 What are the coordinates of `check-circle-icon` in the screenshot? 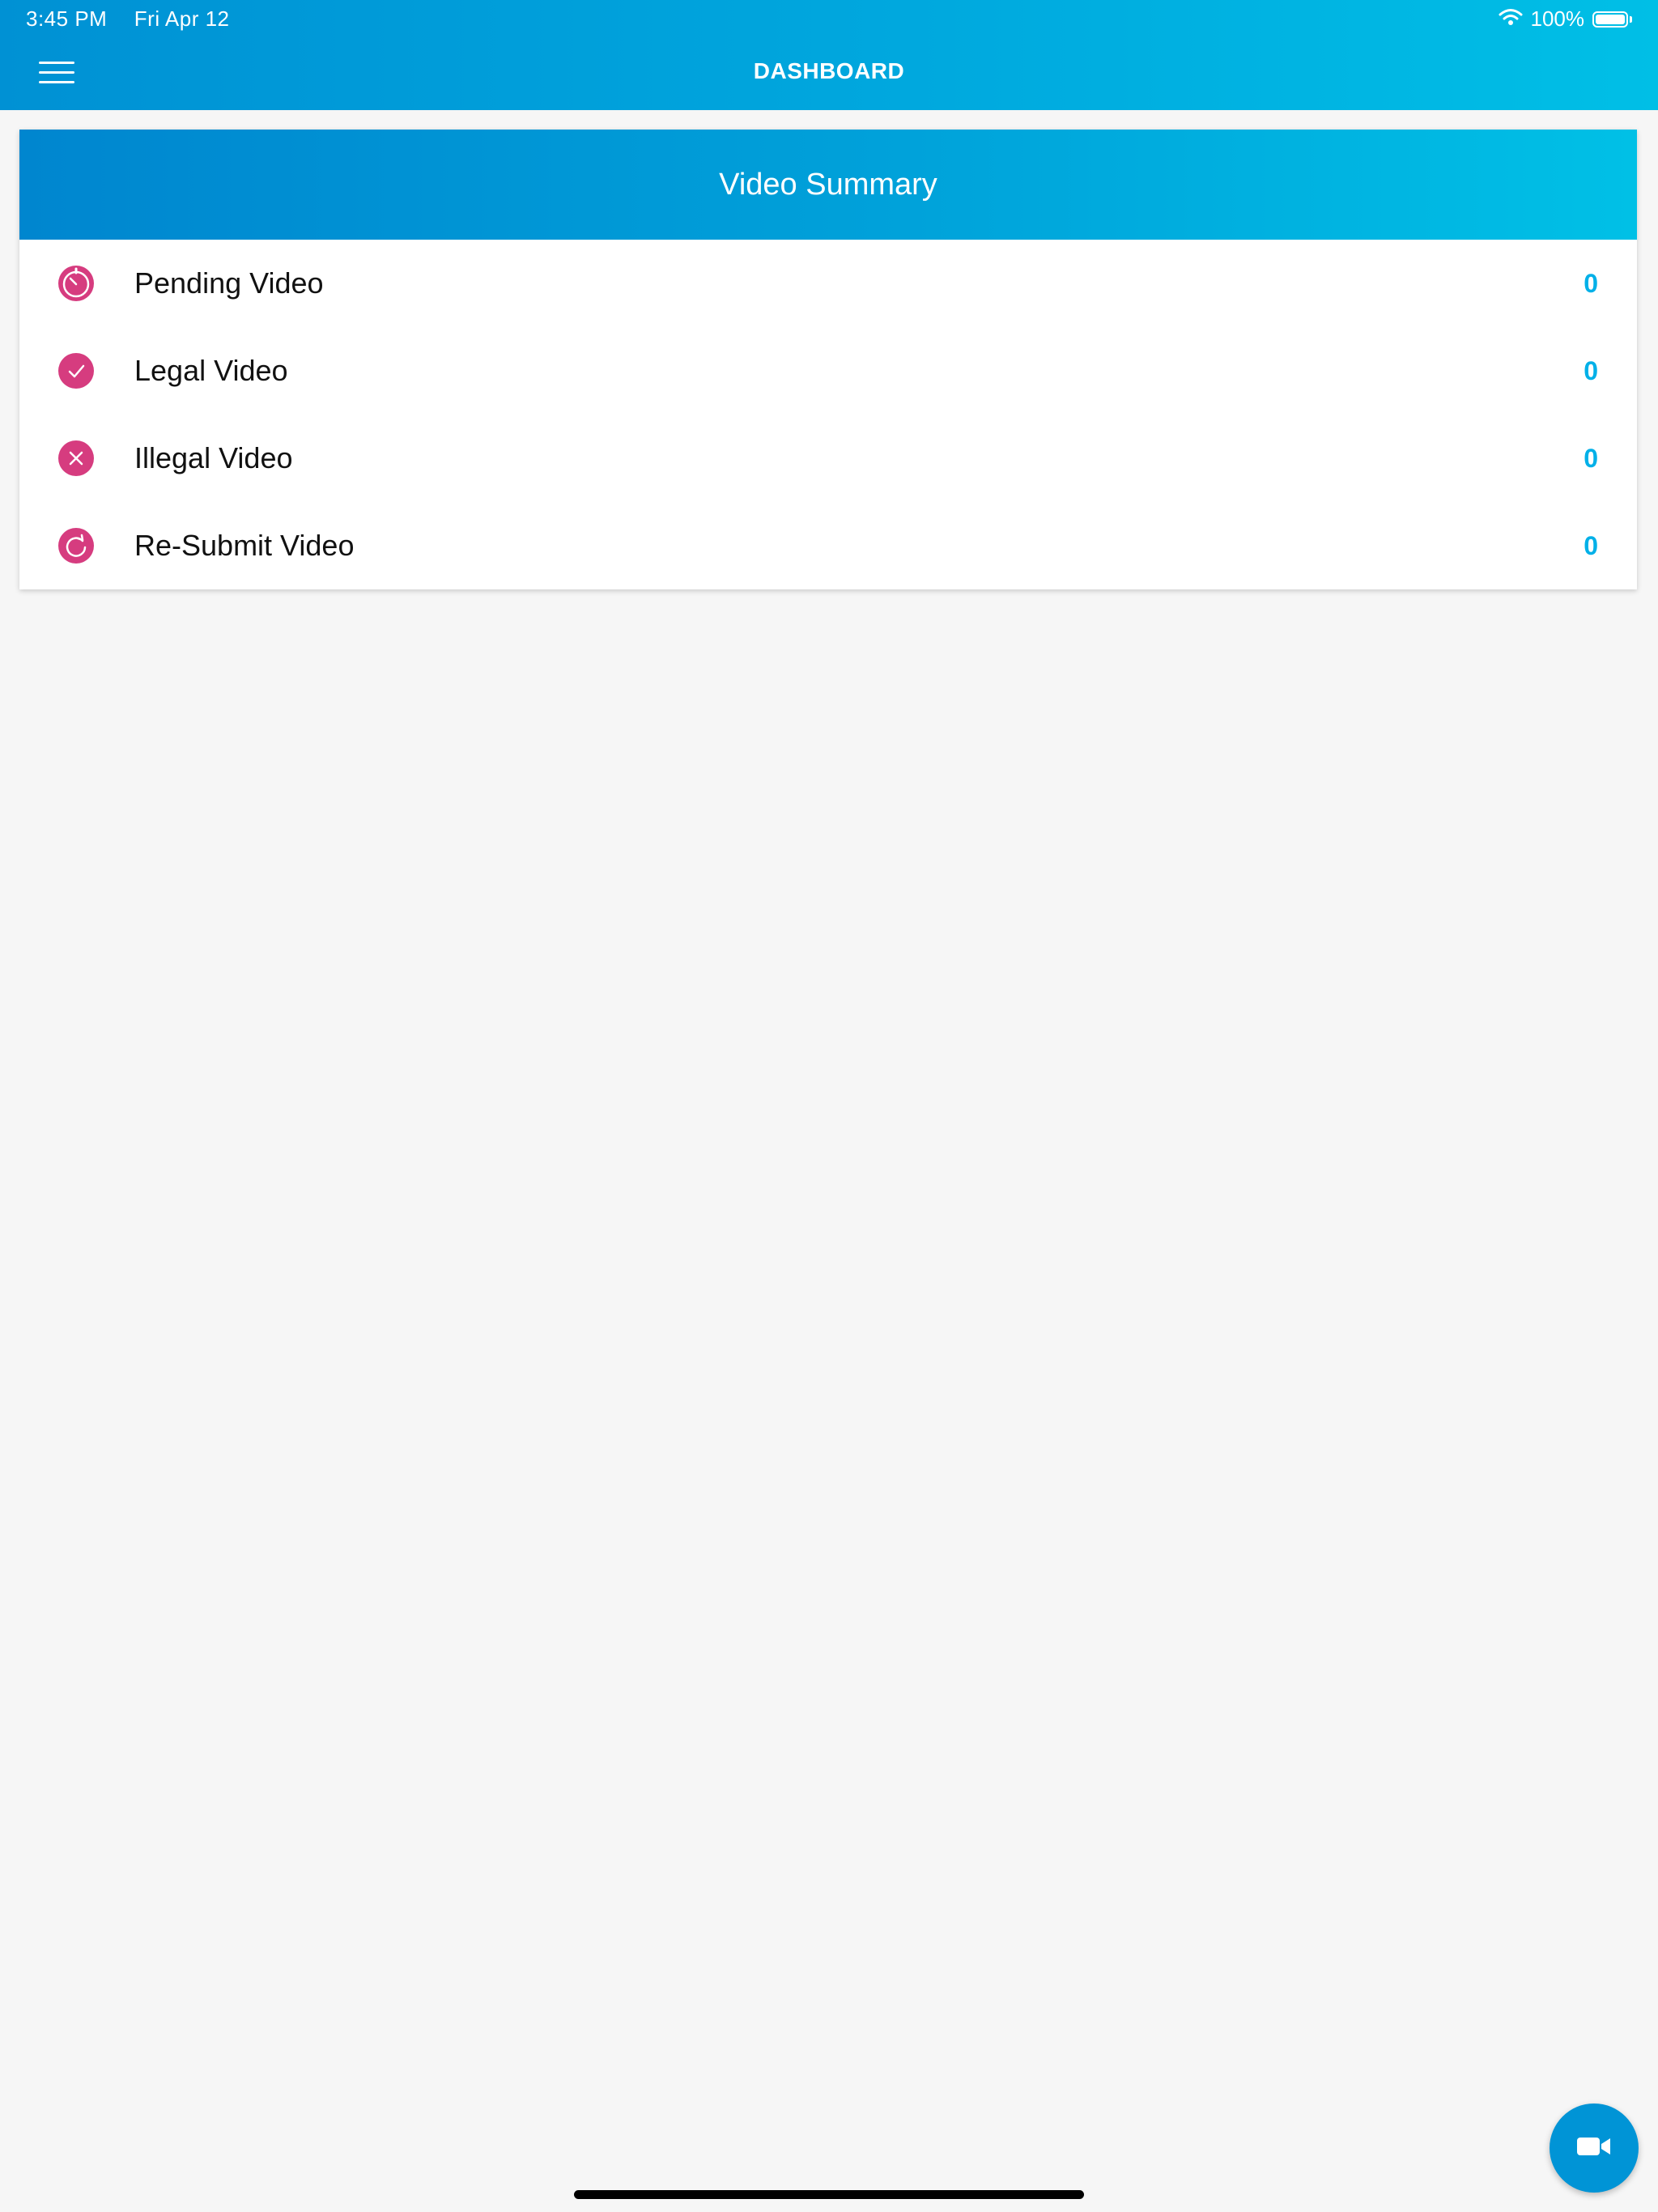 It's located at (76, 370).